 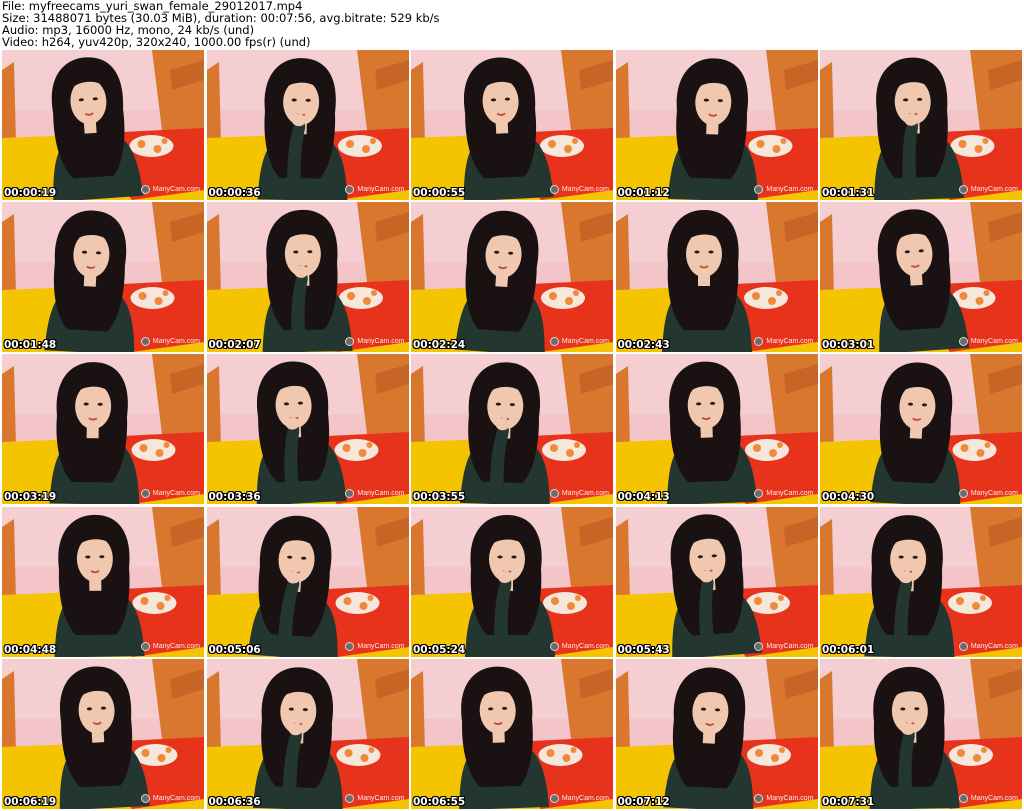 What do you see at coordinates (307, 581) in the screenshot?
I see `video-thumbnail: 00:05:06 ManyCam.com` at bounding box center [307, 581].